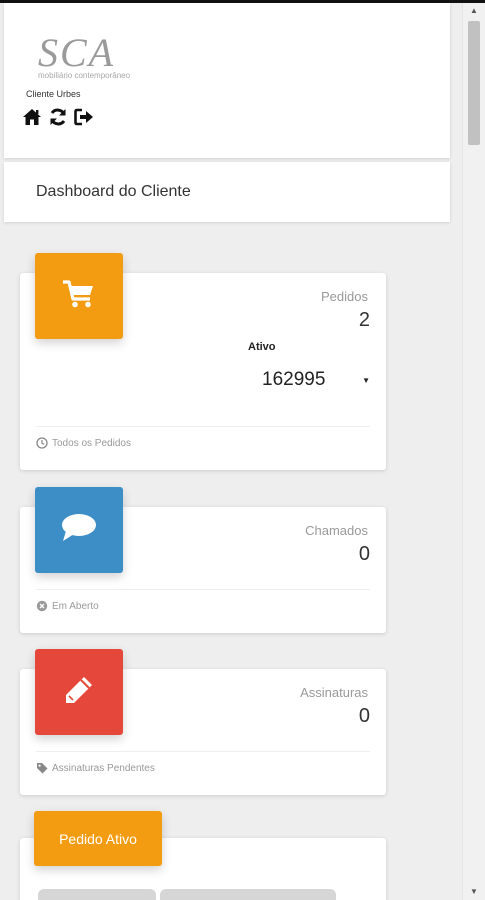 This screenshot has width=485, height=900. I want to click on scroll-up-arrow-icon: ▲, so click(474, 11).